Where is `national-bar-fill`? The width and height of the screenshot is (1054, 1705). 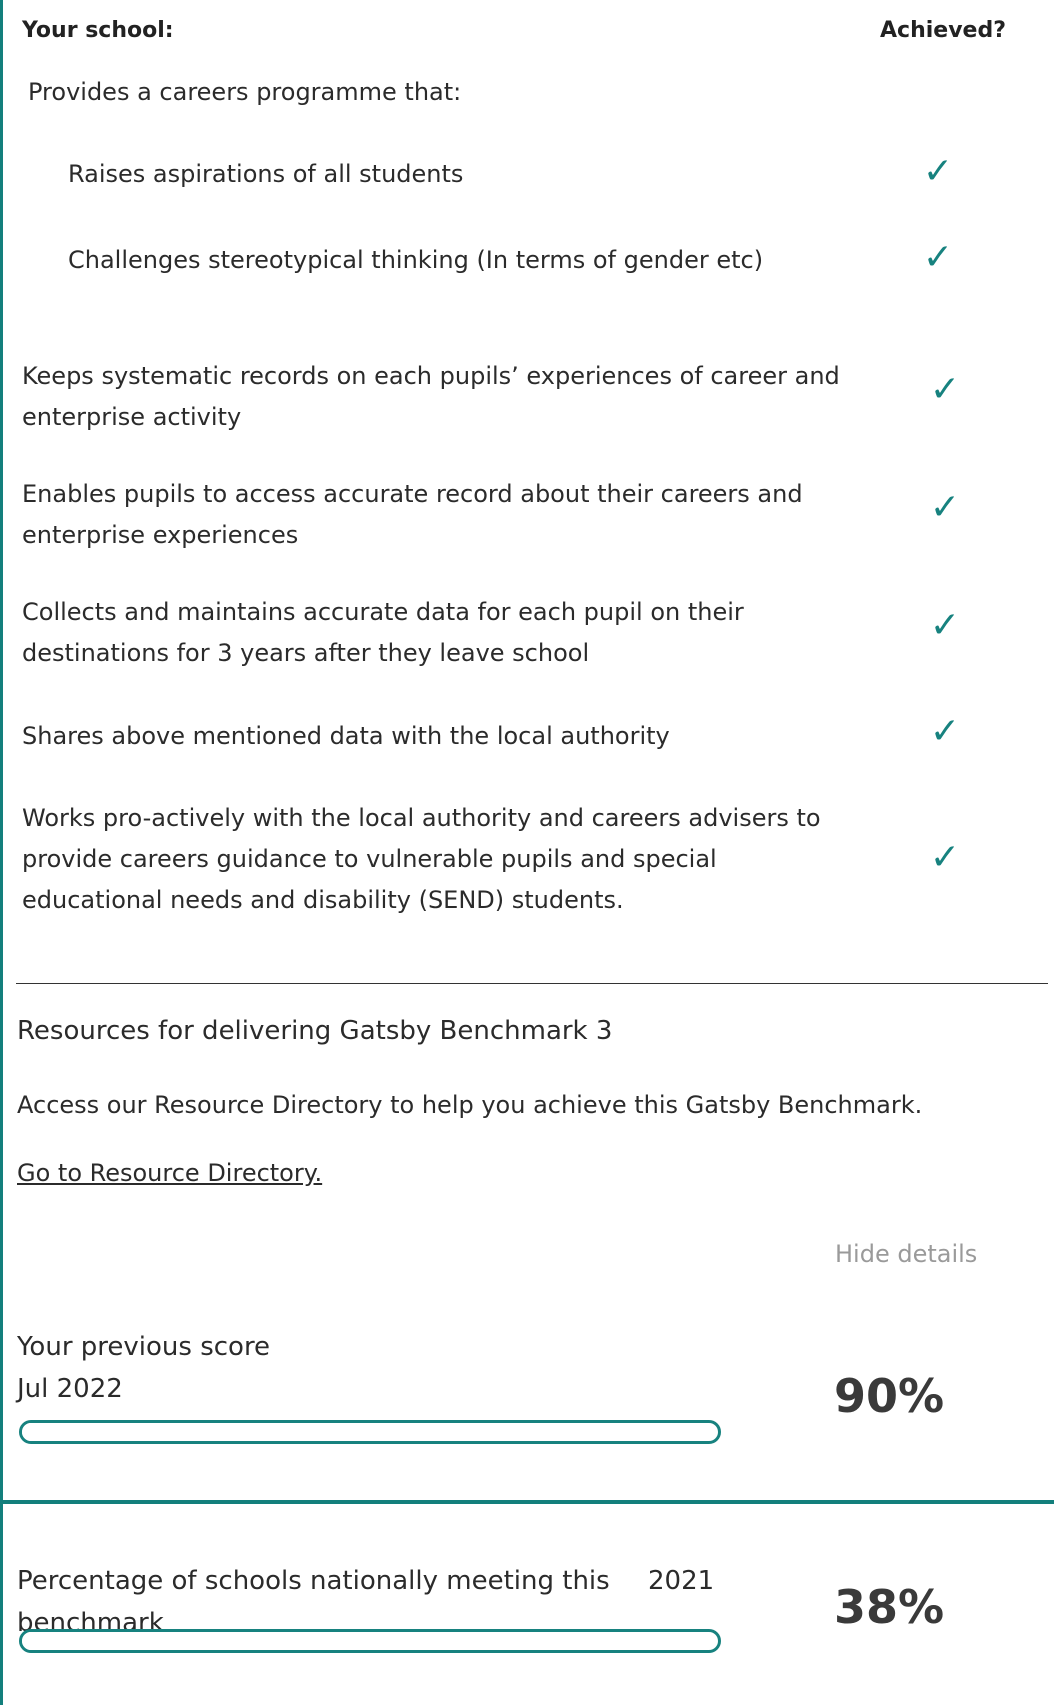
national-bar-fill is located at coordinates (154, 1641).